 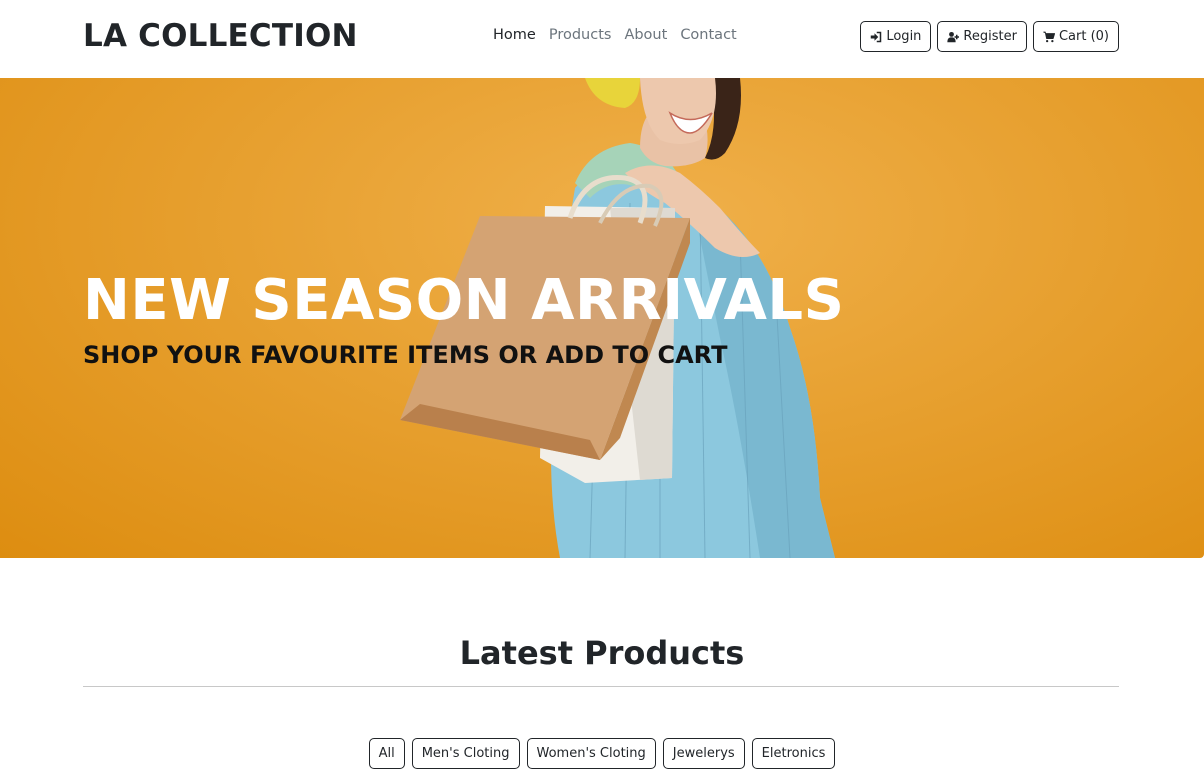 What do you see at coordinates (708, 35) in the screenshot?
I see `nav-link-contact: Contact` at bounding box center [708, 35].